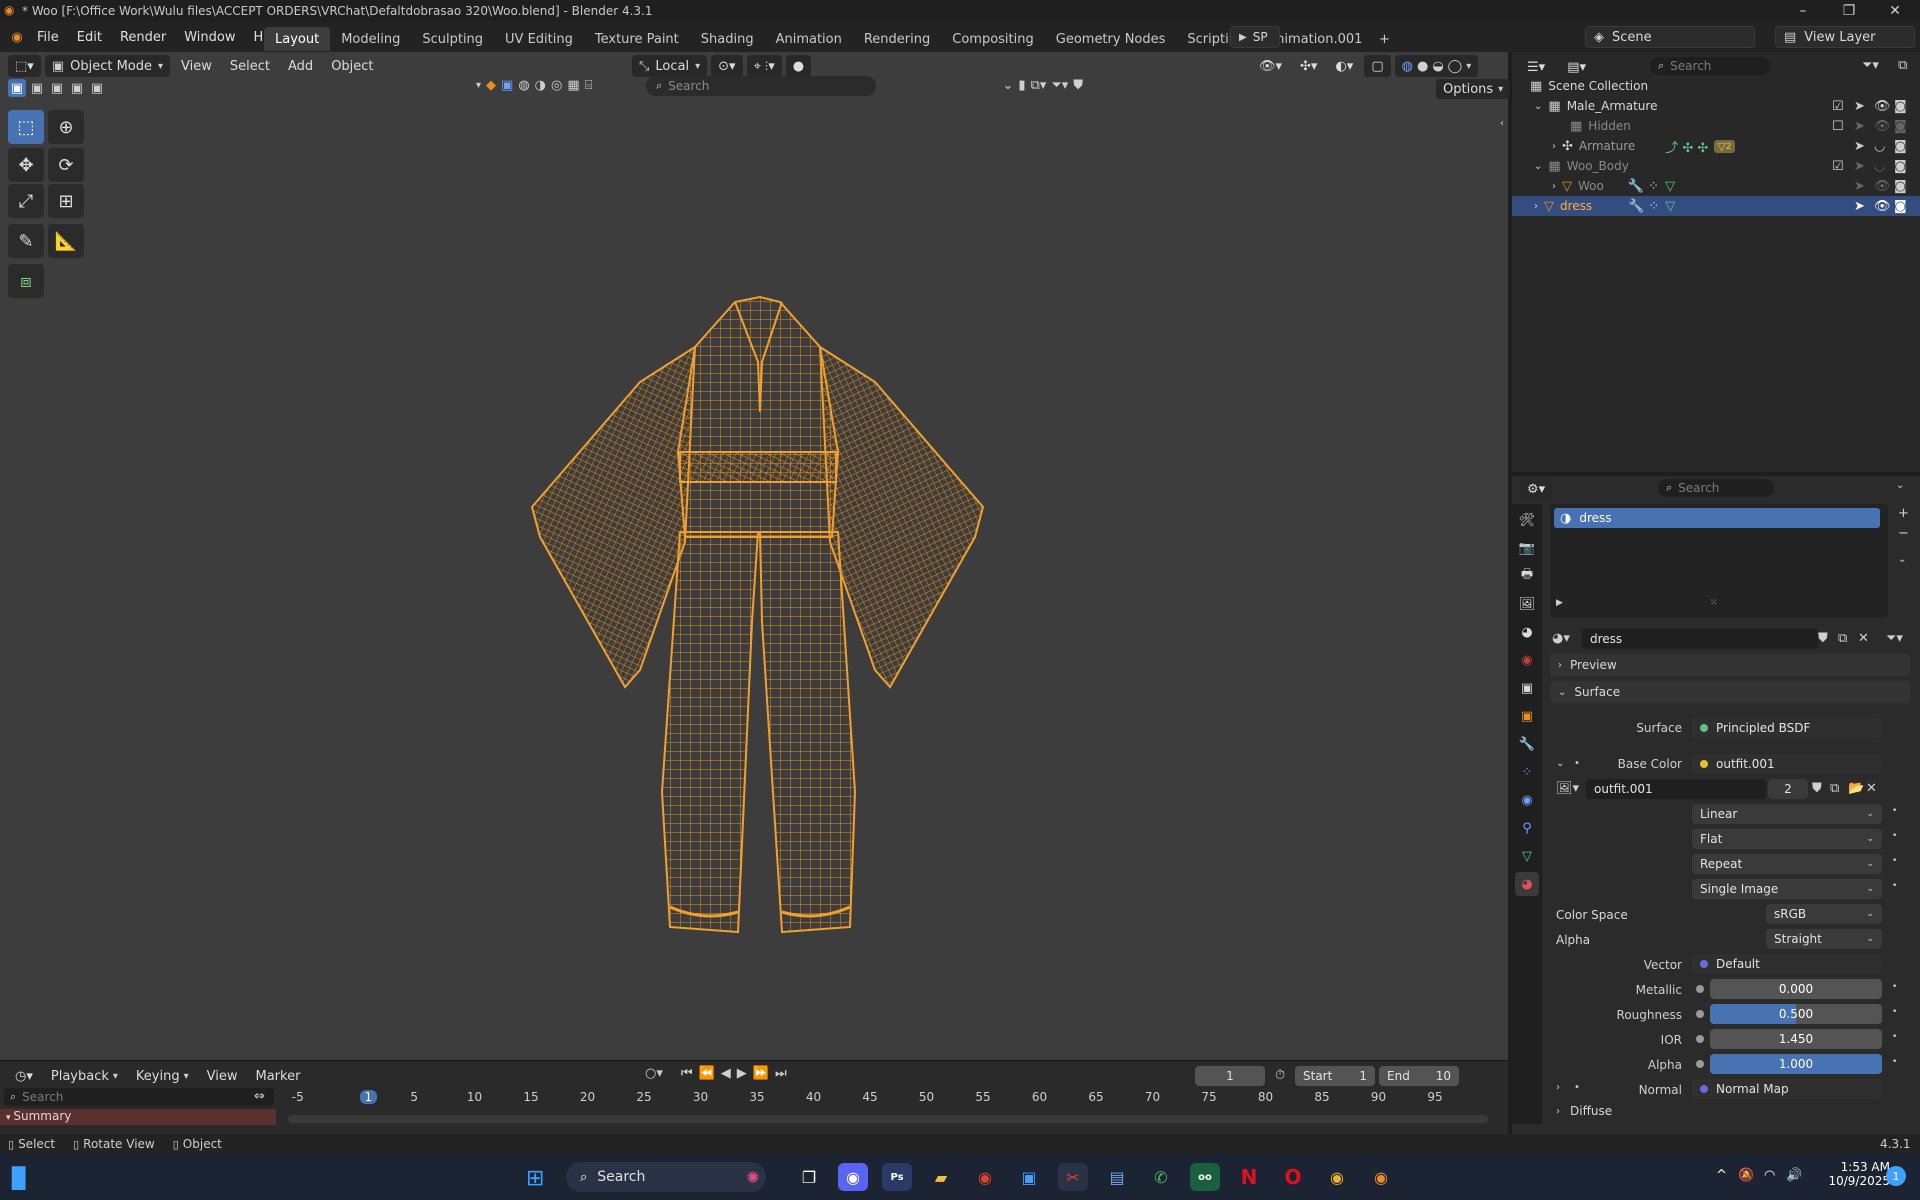 Image resolution: width=1920 pixels, height=1200 pixels. What do you see at coordinates (1879, 146) in the screenshot?
I see `eye-closed-icon: ◡` at bounding box center [1879, 146].